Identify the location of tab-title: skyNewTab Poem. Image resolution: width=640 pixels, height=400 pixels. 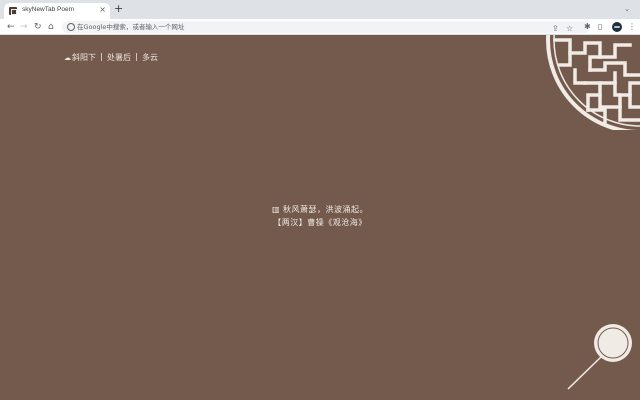
(48, 9).